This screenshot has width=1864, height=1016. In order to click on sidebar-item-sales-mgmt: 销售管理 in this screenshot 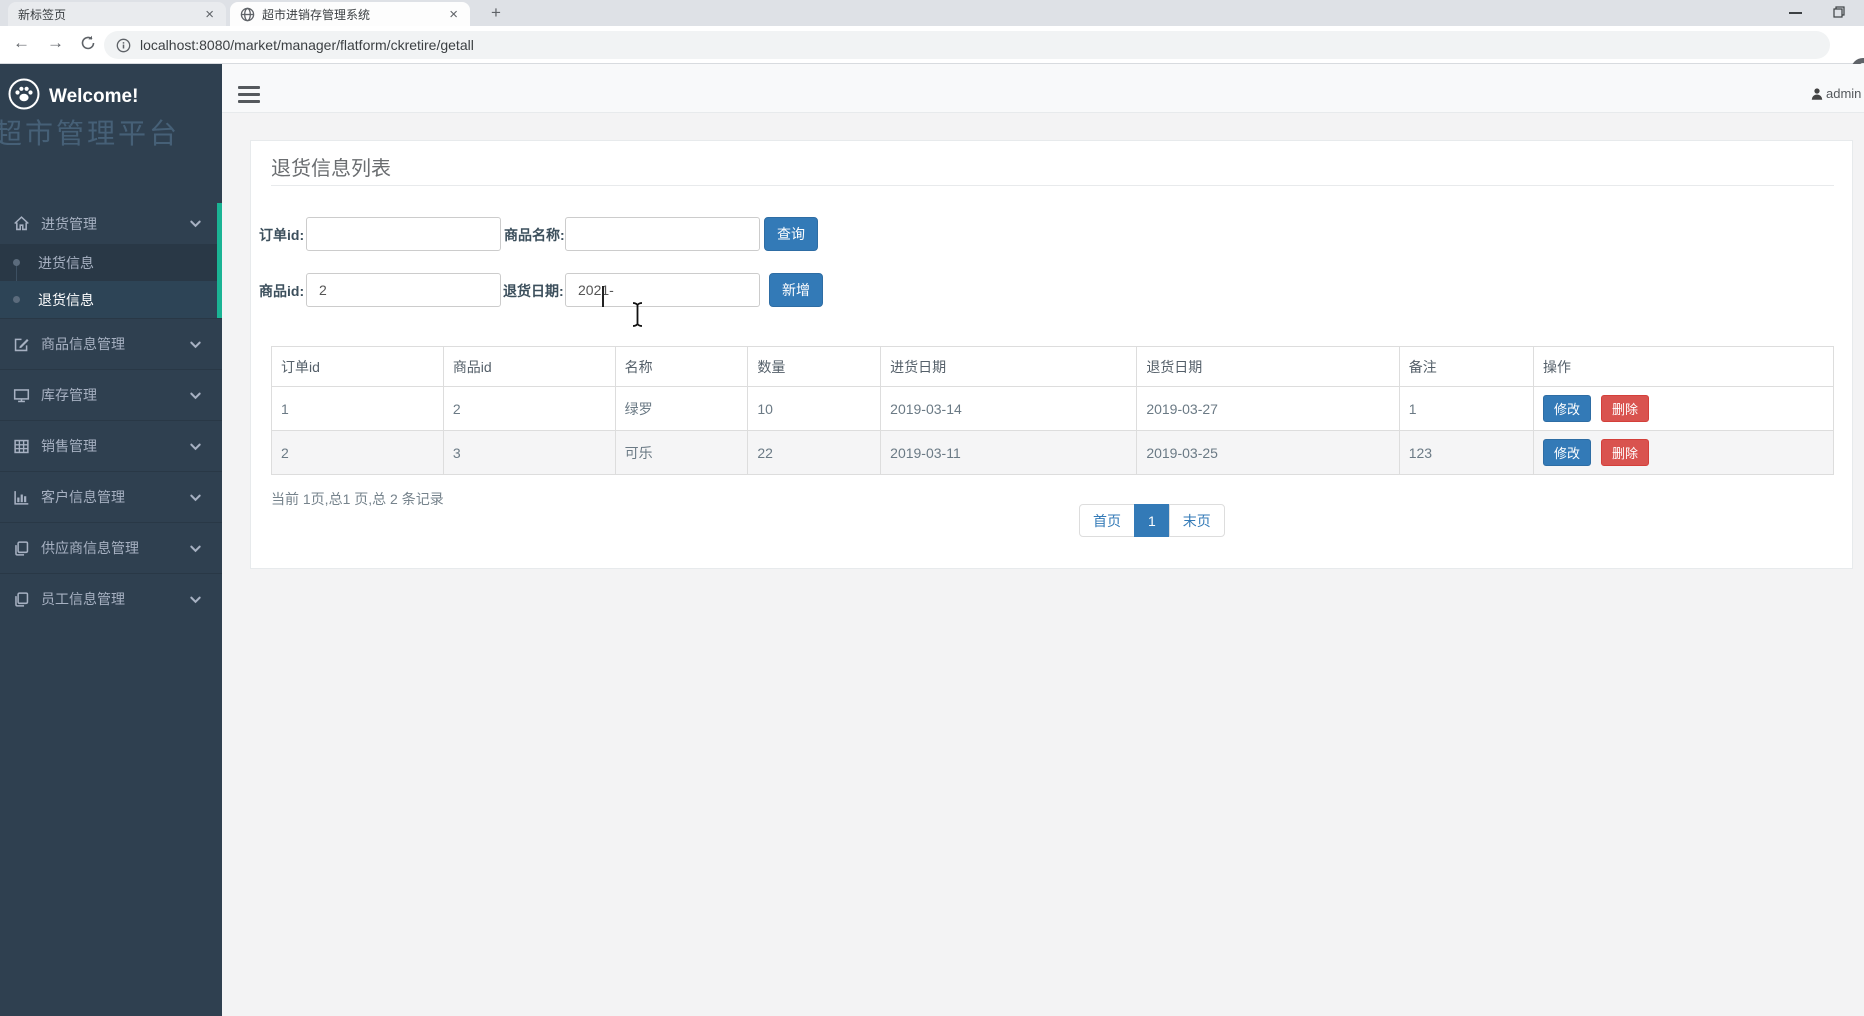, I will do `click(111, 445)`.